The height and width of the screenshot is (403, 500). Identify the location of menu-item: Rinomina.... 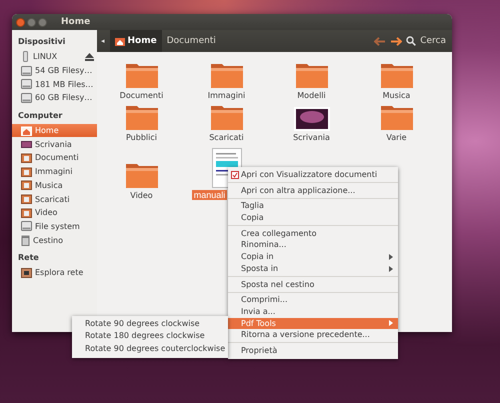
(313, 245).